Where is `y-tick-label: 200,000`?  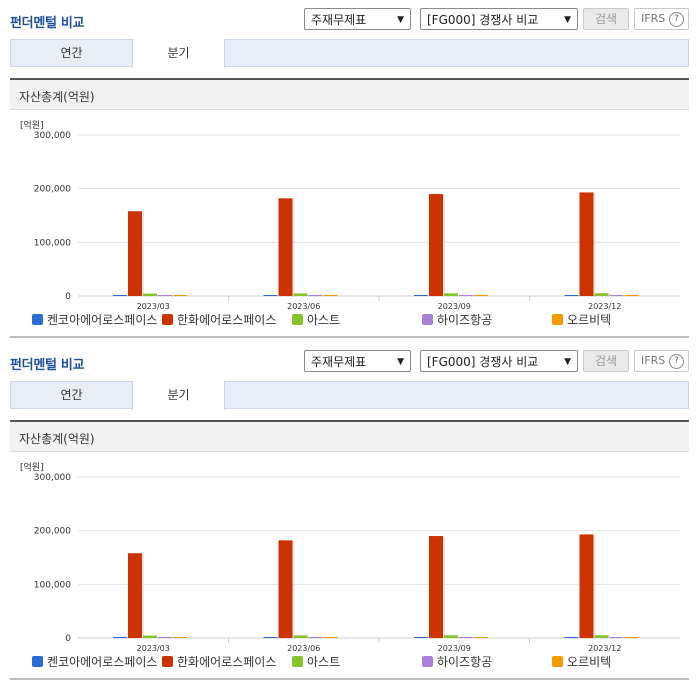
y-tick-label: 200,000 is located at coordinates (52, 532).